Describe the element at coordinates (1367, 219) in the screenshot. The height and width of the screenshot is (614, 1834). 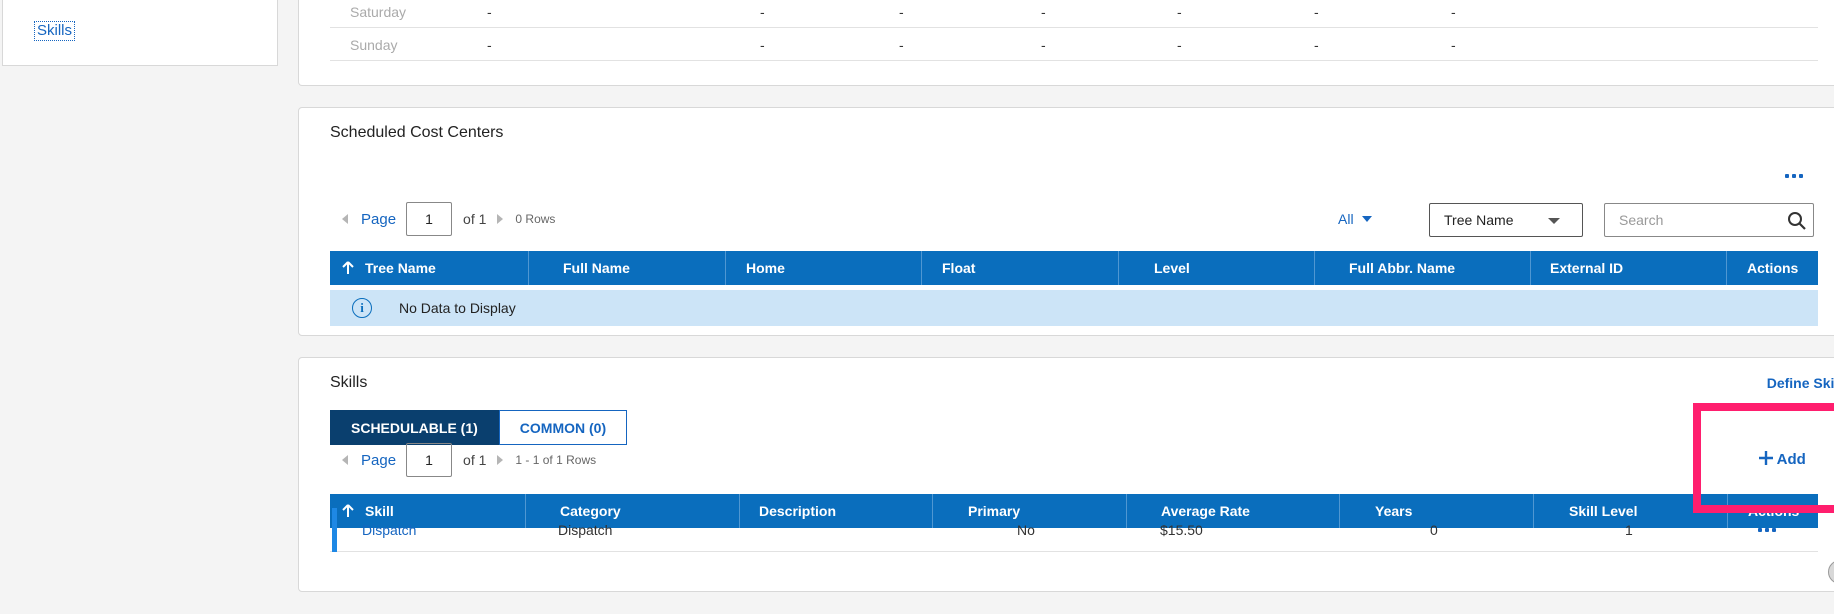
I see `chevron-down-icon` at that location.